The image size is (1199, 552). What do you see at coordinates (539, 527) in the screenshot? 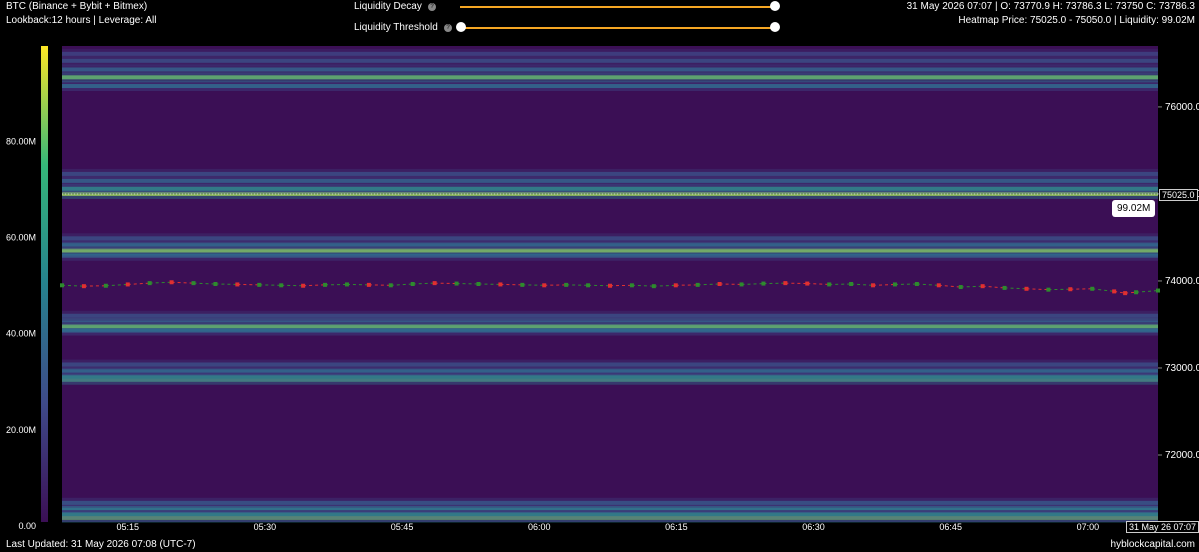
I see `x-tick-label: 06:00` at bounding box center [539, 527].